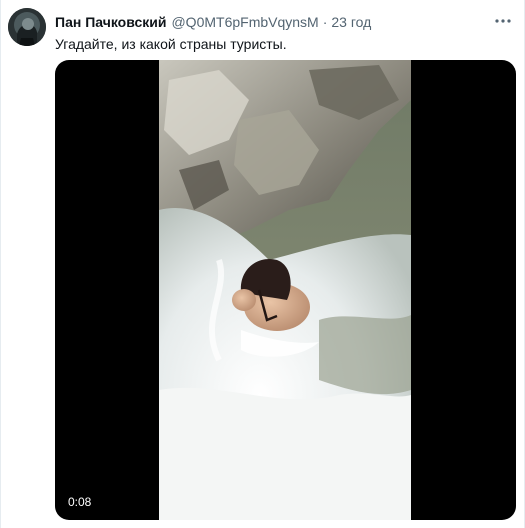  What do you see at coordinates (80, 502) in the screenshot?
I see `video-timestamp: 0:08` at bounding box center [80, 502].